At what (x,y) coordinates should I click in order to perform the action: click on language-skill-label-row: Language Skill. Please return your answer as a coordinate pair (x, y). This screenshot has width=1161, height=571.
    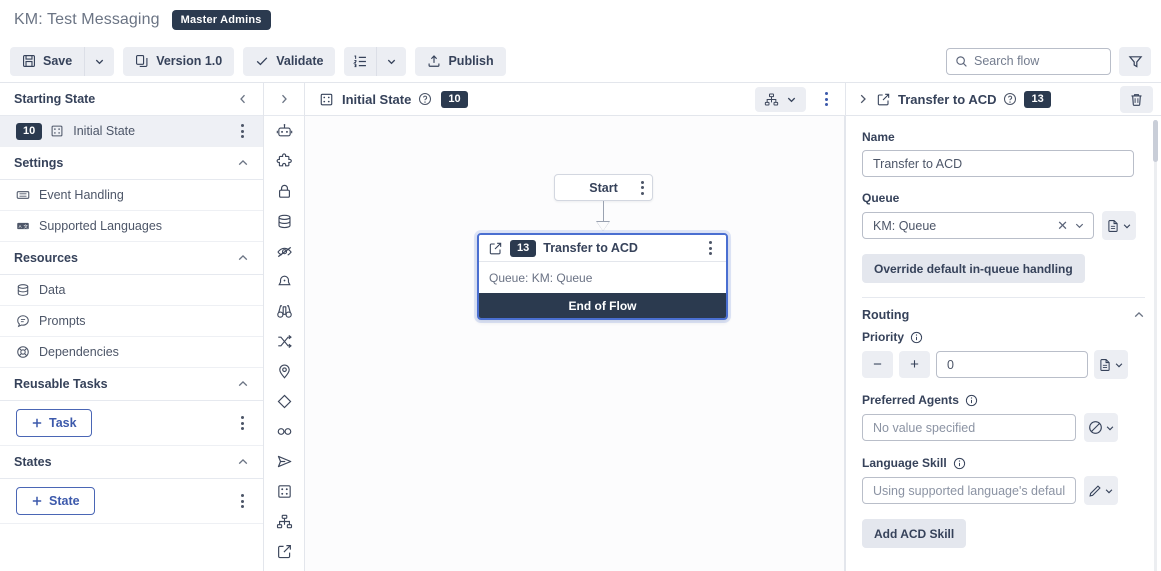
    Looking at the image, I should click on (1003, 463).